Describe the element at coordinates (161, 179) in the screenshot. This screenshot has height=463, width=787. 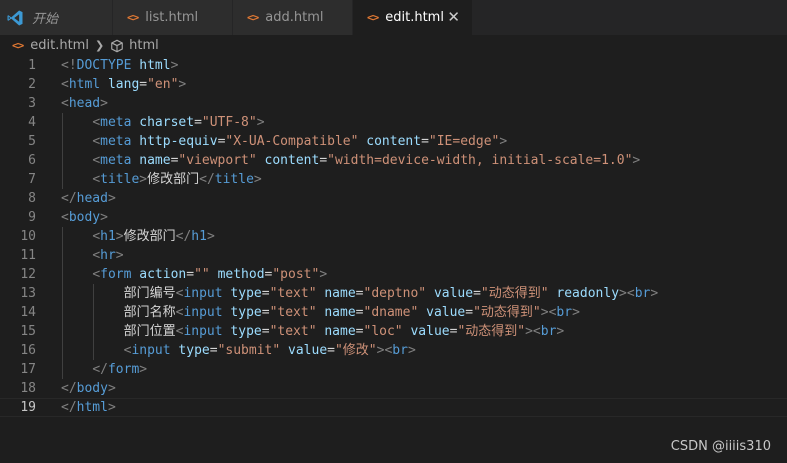
I see `code-text: <title>修改部门</title>` at that location.